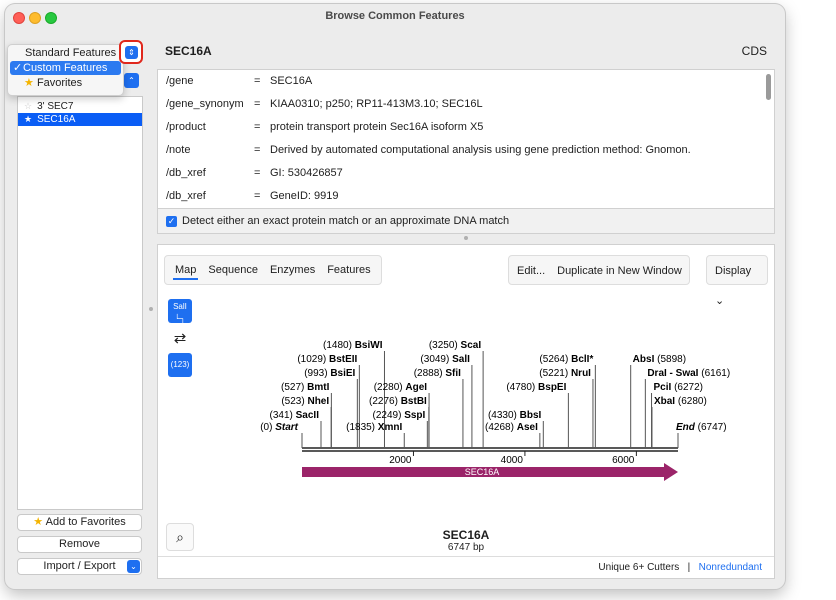 This screenshot has width=836, height=600. What do you see at coordinates (131, 80) in the screenshot?
I see `sort-popup-button: ⌃` at bounding box center [131, 80].